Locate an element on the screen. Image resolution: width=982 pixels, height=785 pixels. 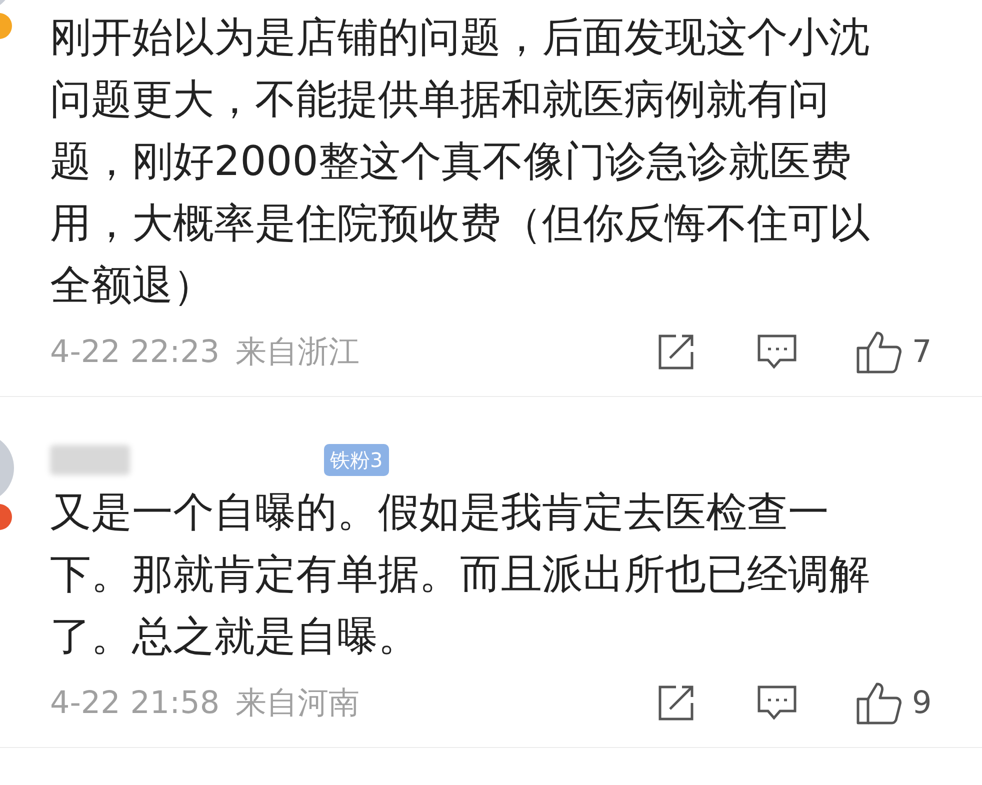
fan-badge: 铁粉3 is located at coordinates (356, 460).